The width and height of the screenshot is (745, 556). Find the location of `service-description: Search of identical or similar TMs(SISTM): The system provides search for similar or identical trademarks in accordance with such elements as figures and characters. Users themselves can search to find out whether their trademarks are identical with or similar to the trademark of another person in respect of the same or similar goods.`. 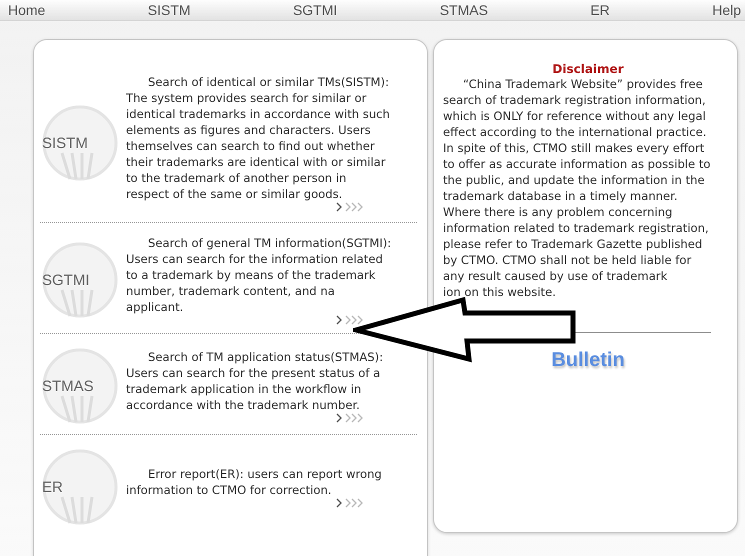

service-description: Search of identical or similar TMs(SISTM): The system provides search for similar or identical trademarks in accordance with such elements as figures and characters. Users themselves can search to find out whether their trademarks are identical with or similar to the trademark of another person in respect of the same or similar goods. is located at coordinates (258, 138).